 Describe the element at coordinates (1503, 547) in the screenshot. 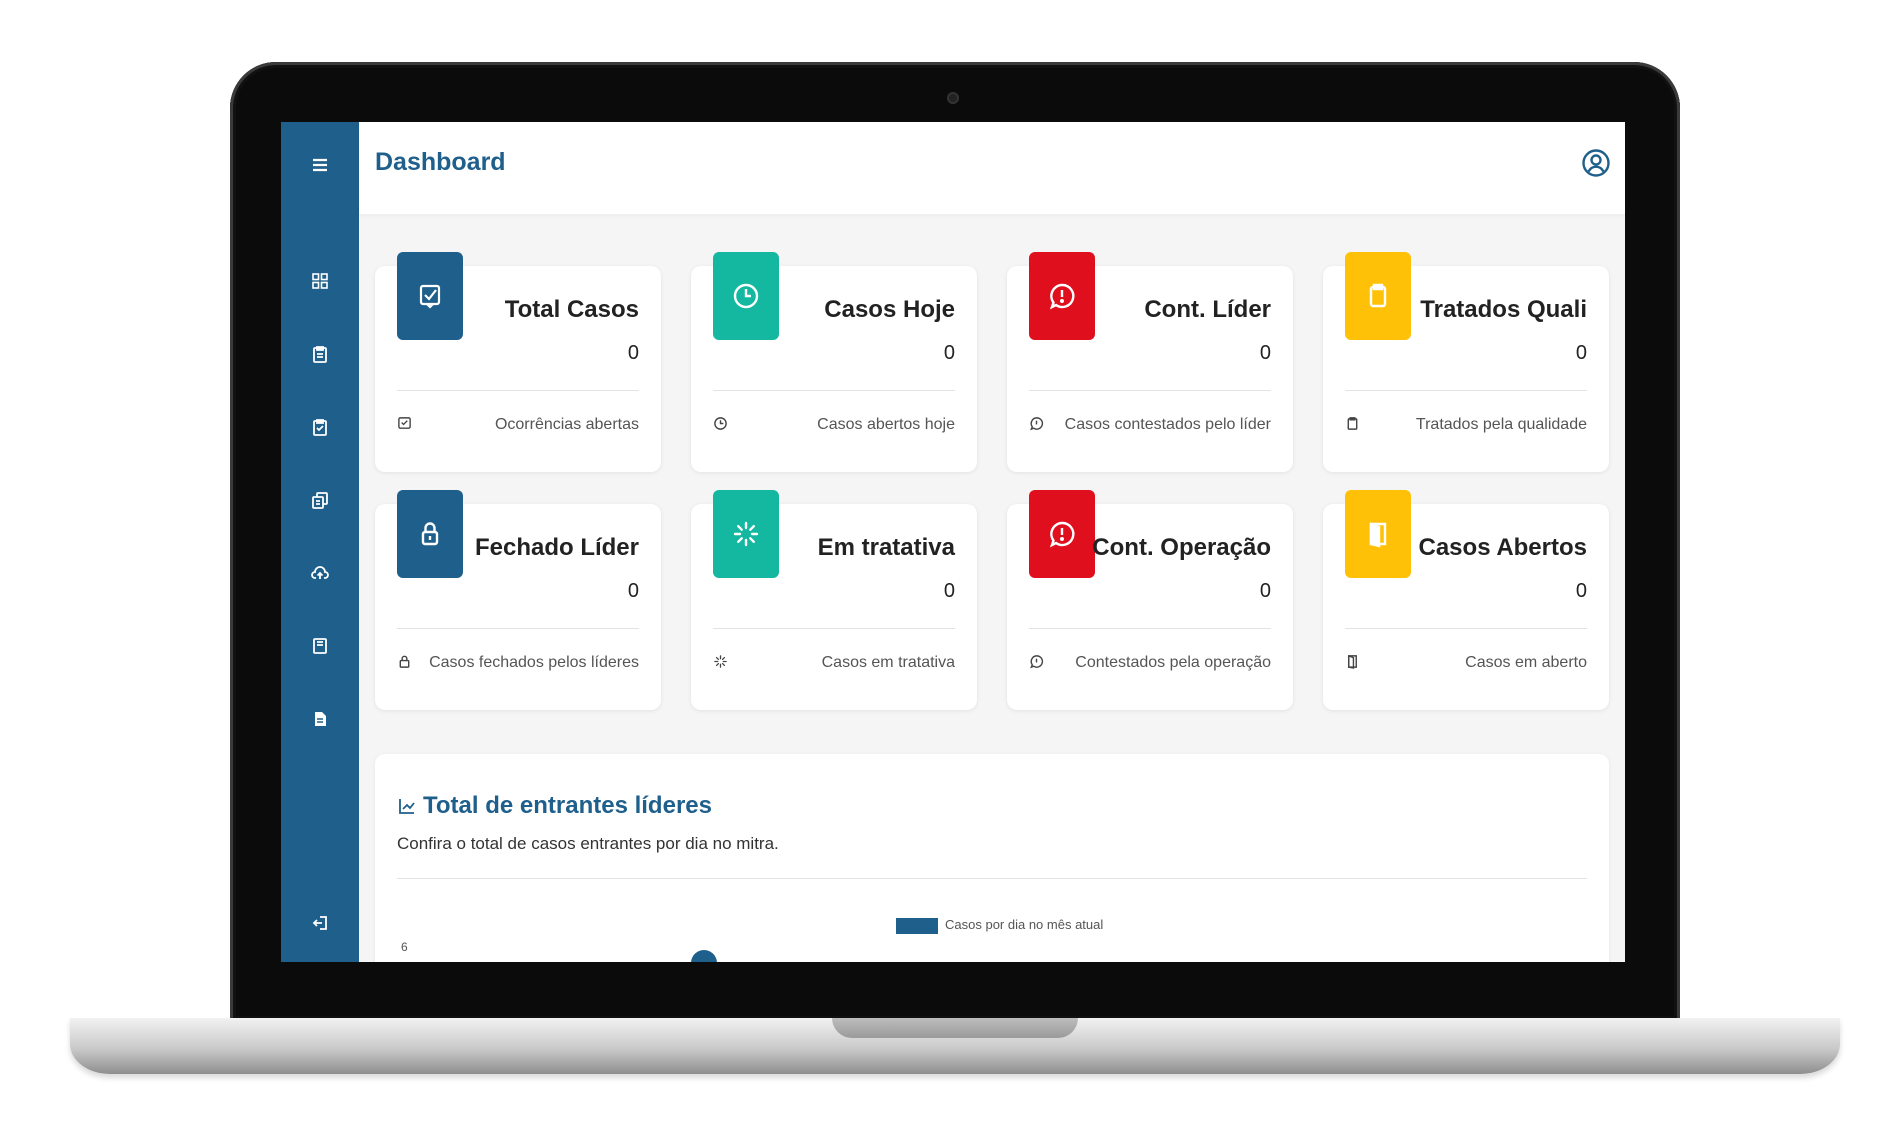

I see `card-title: Casos Abertos` at that location.